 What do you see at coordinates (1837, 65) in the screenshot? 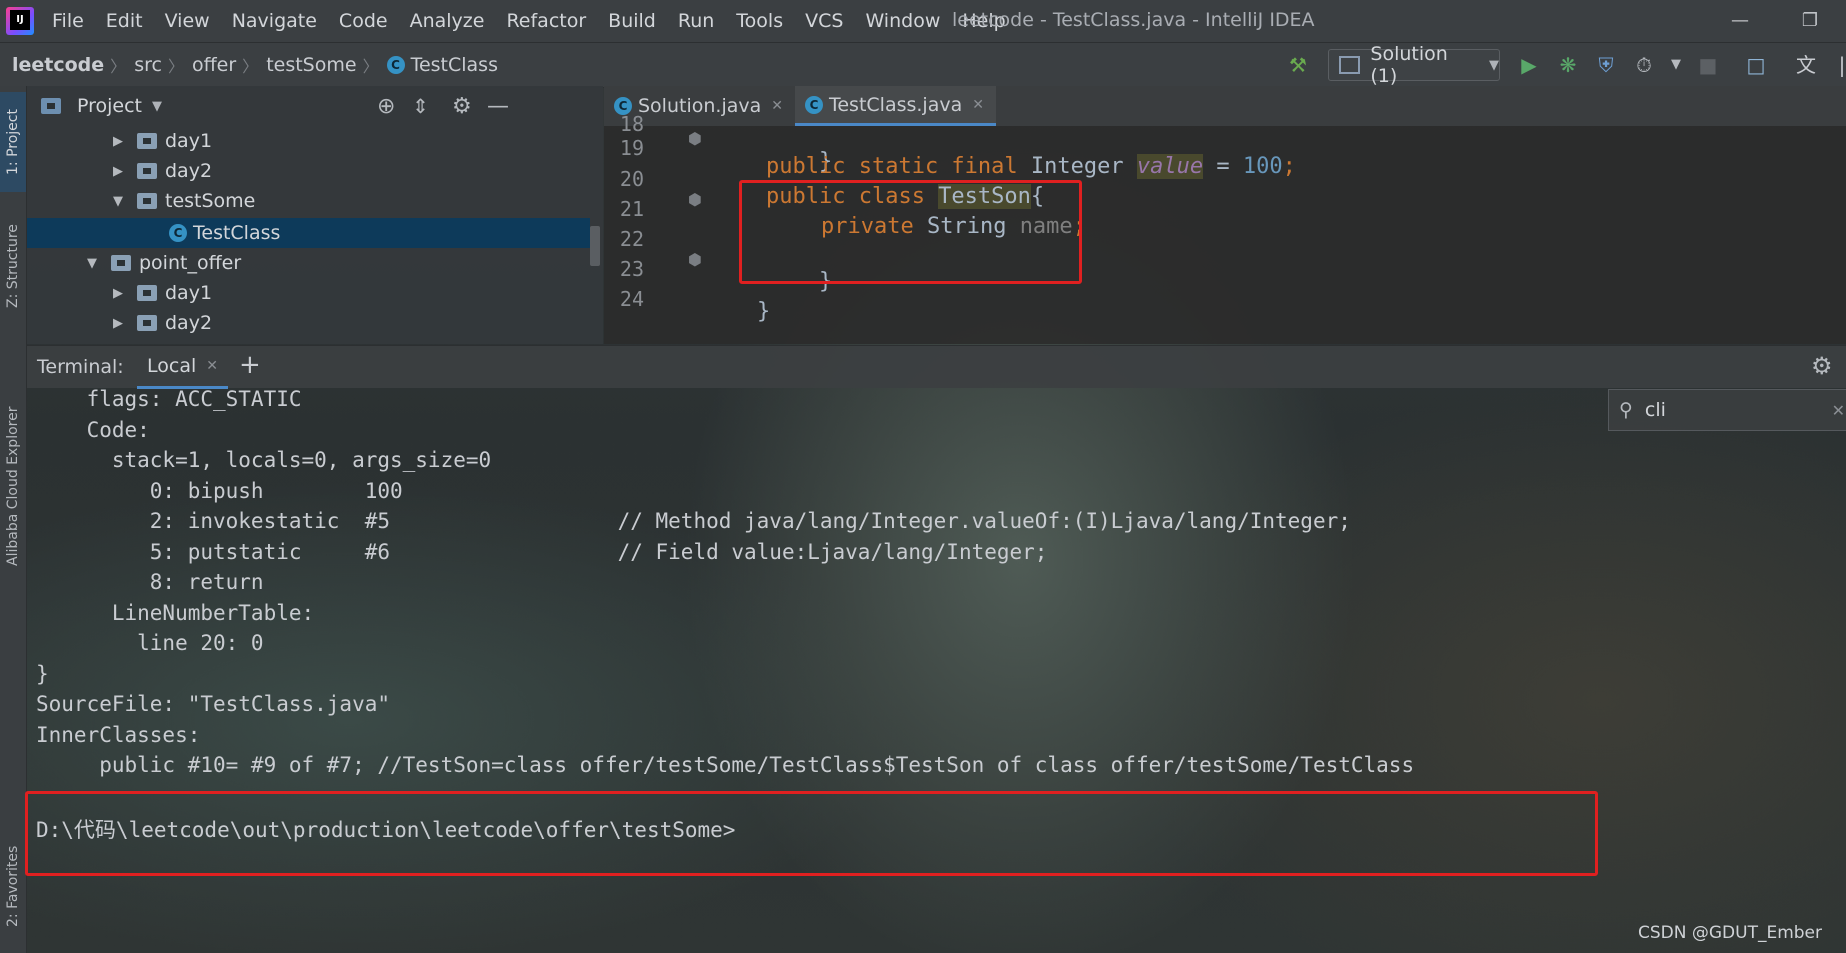
I see `more-icon: |` at bounding box center [1837, 65].